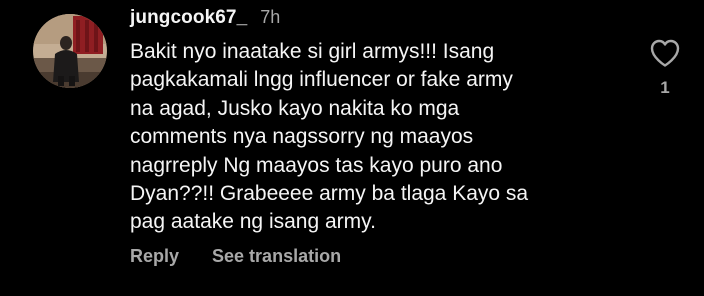 This screenshot has width=704, height=296. I want to click on comment-actions: Reply See translation, so click(235, 256).